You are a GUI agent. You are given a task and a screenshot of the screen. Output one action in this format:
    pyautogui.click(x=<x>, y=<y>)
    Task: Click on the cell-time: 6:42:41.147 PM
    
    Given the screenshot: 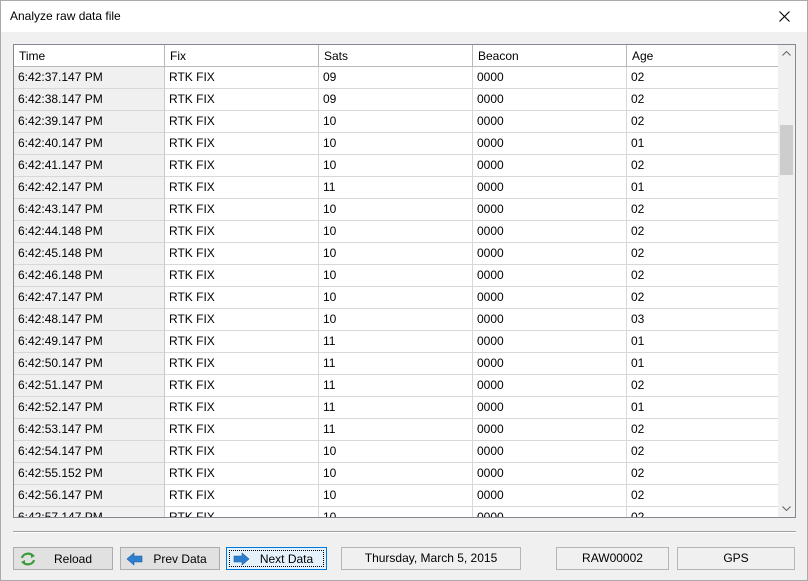 What is the action you would take?
    pyautogui.click(x=89, y=166)
    